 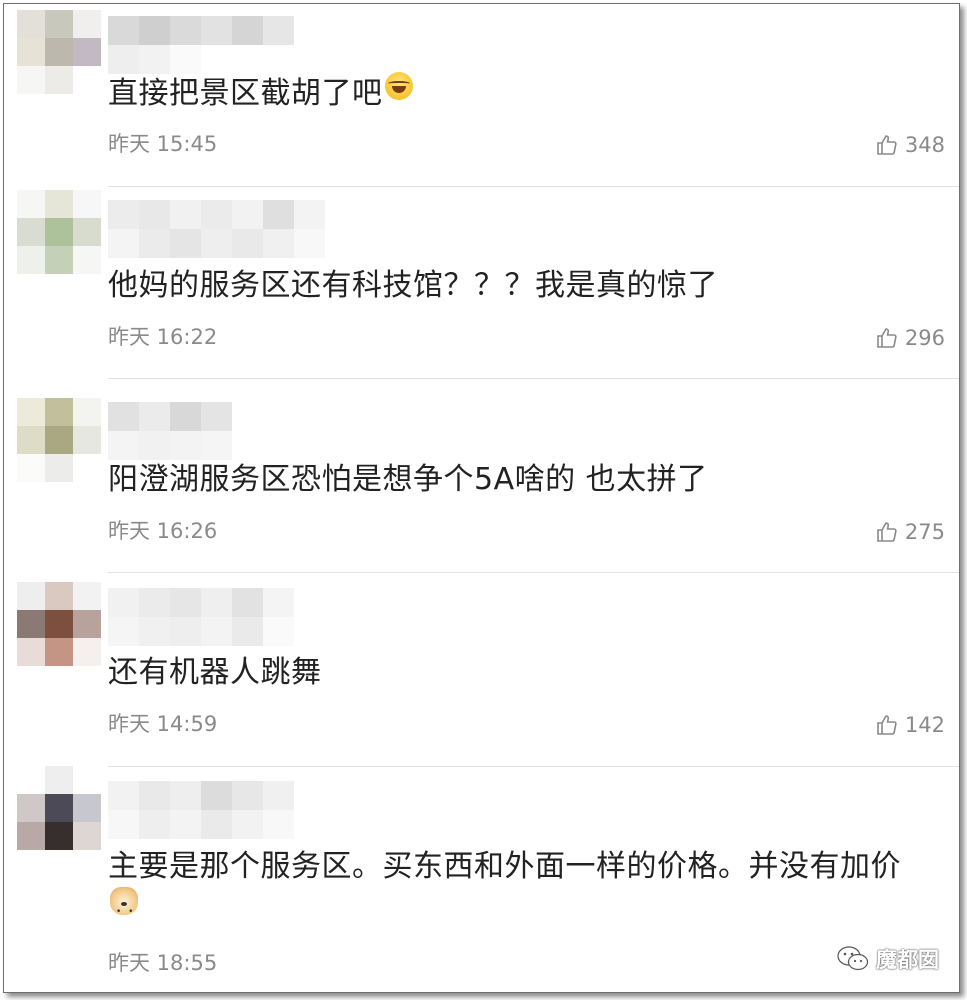 What do you see at coordinates (924, 532) in the screenshot?
I see `like-count: 275` at bounding box center [924, 532].